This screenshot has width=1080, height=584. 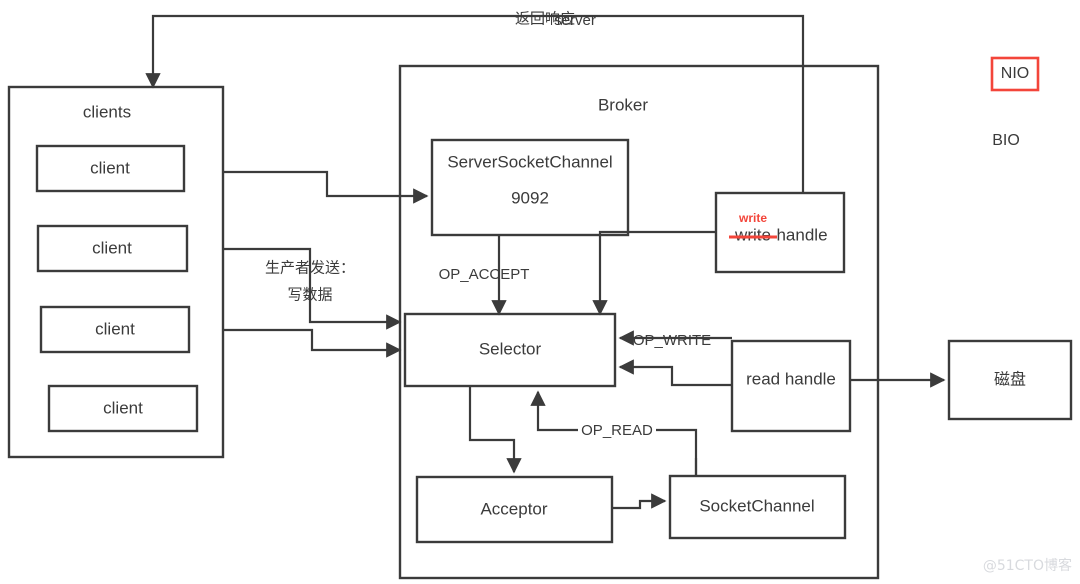 I want to click on clients-container-label: clients, so click(x=107, y=111).